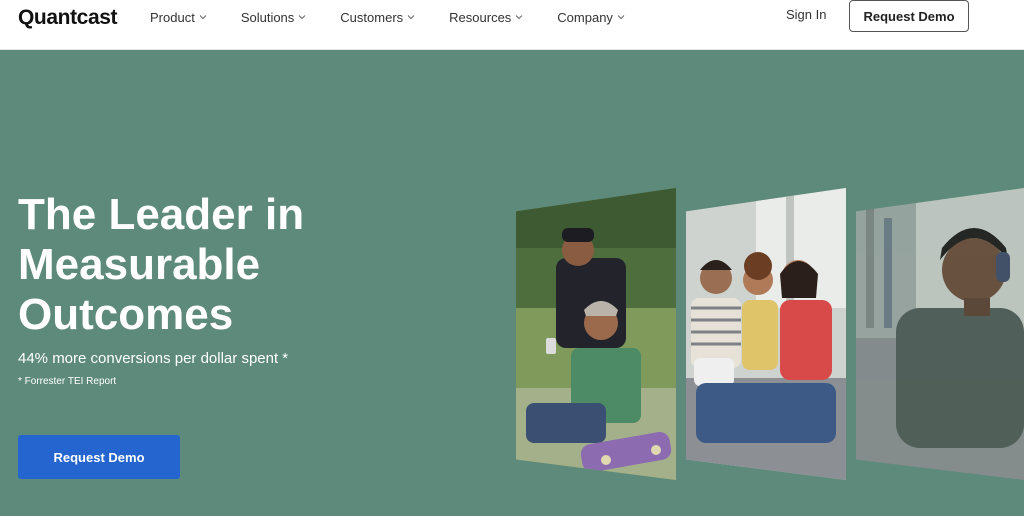 This screenshot has height=516, width=1024. I want to click on hero-footnote: * Forrester TEI Report, so click(67, 381).